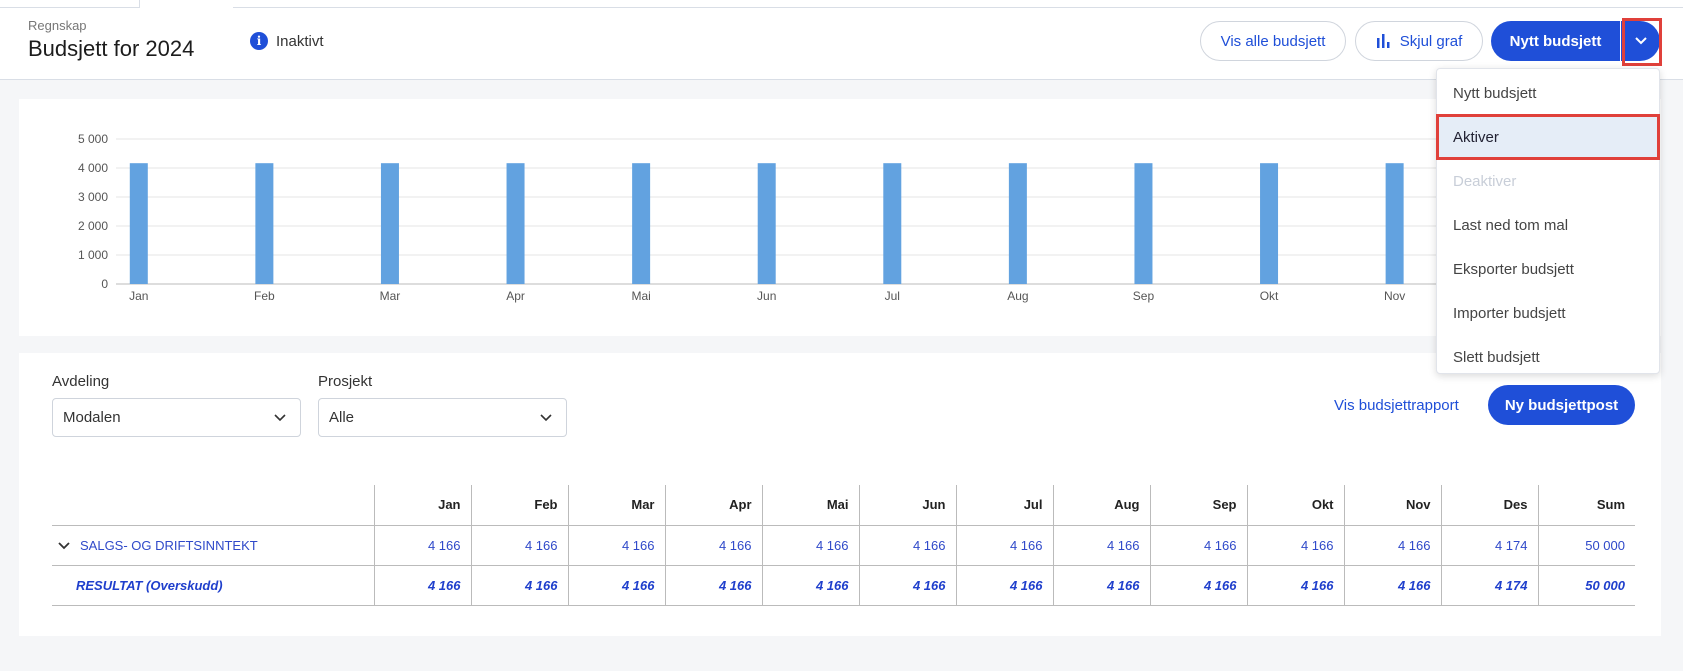 This screenshot has height=671, width=1683. Describe the element at coordinates (93, 168) in the screenshot. I see `y-tick-label: 4 000` at that location.